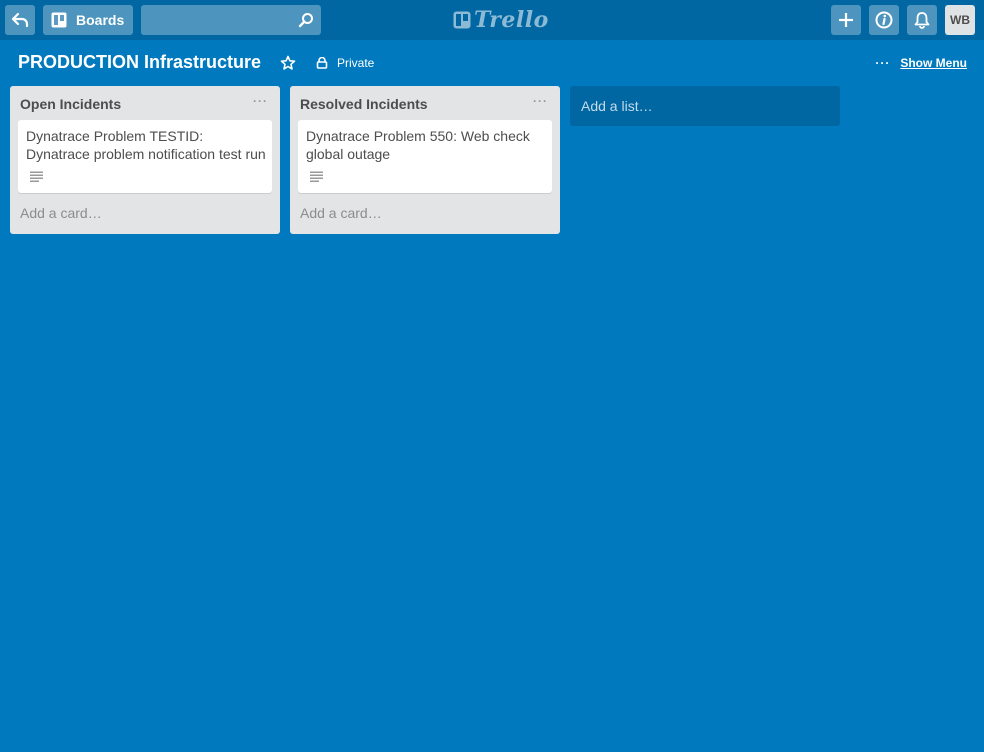  I want to click on search-input, so click(224, 20).